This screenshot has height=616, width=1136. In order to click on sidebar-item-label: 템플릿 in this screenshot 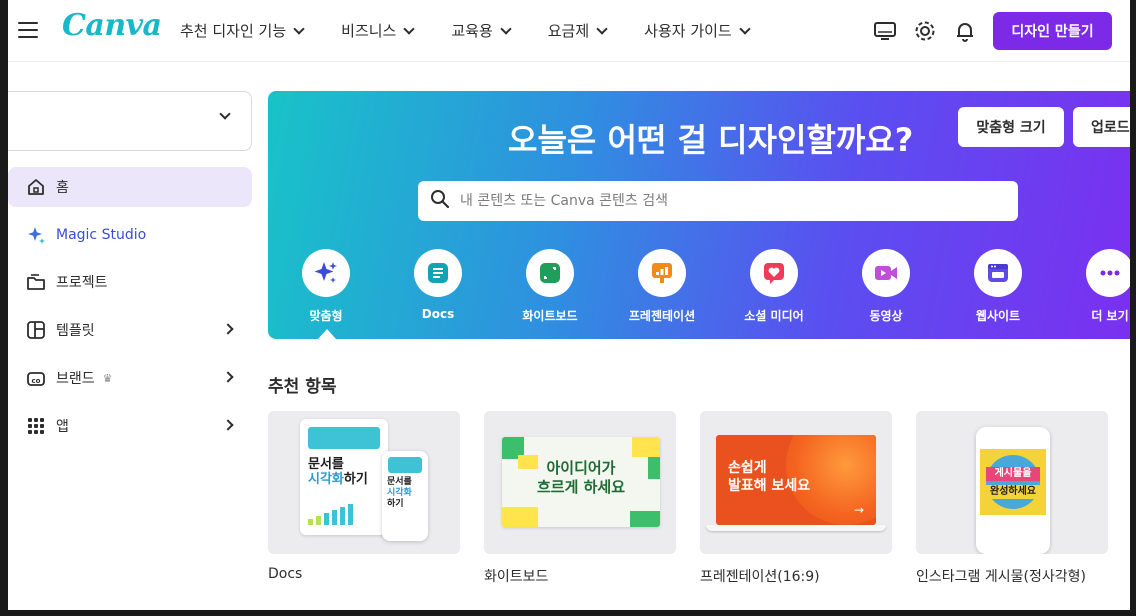, I will do `click(75, 331)`.